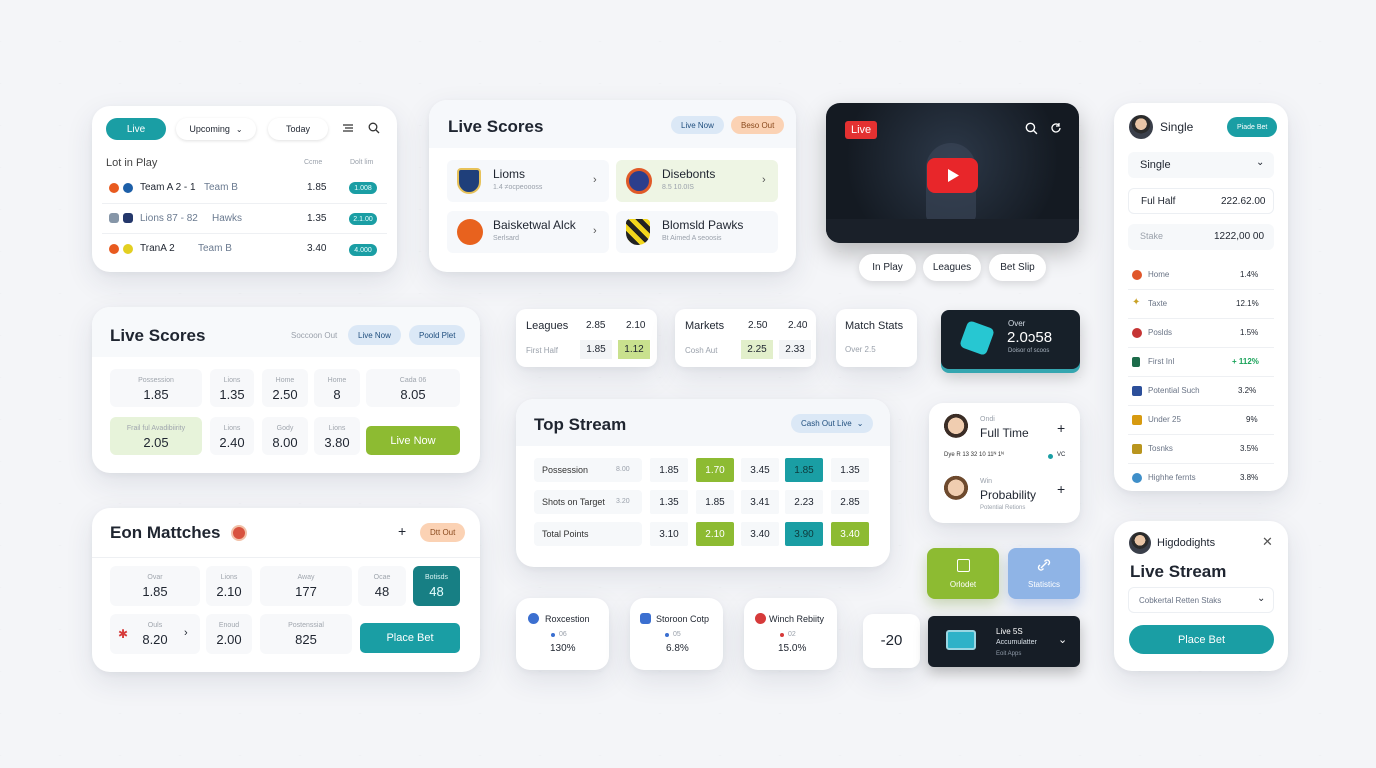  What do you see at coordinates (635, 325) in the screenshot?
I see `odds-value: 2.10` at bounding box center [635, 325].